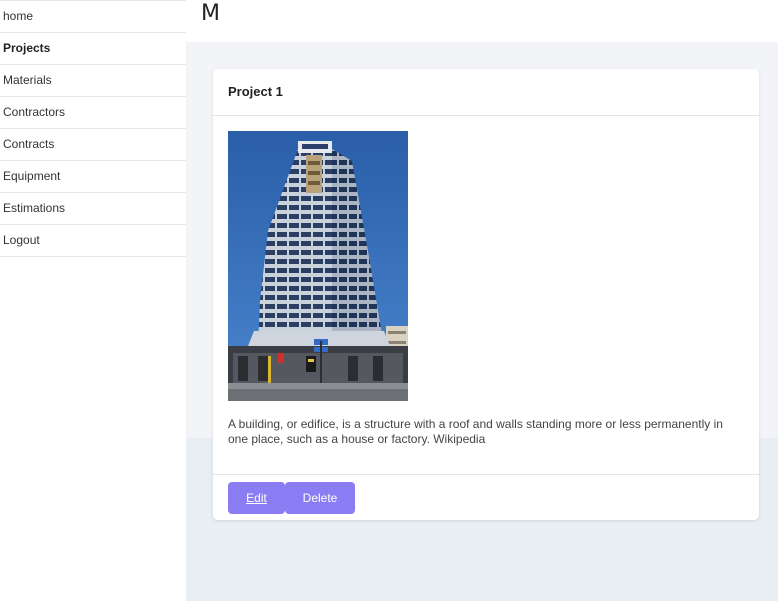 The image size is (778, 601). Describe the element at coordinates (93, 176) in the screenshot. I see `sidebar-item-equipment: Equipment` at that location.